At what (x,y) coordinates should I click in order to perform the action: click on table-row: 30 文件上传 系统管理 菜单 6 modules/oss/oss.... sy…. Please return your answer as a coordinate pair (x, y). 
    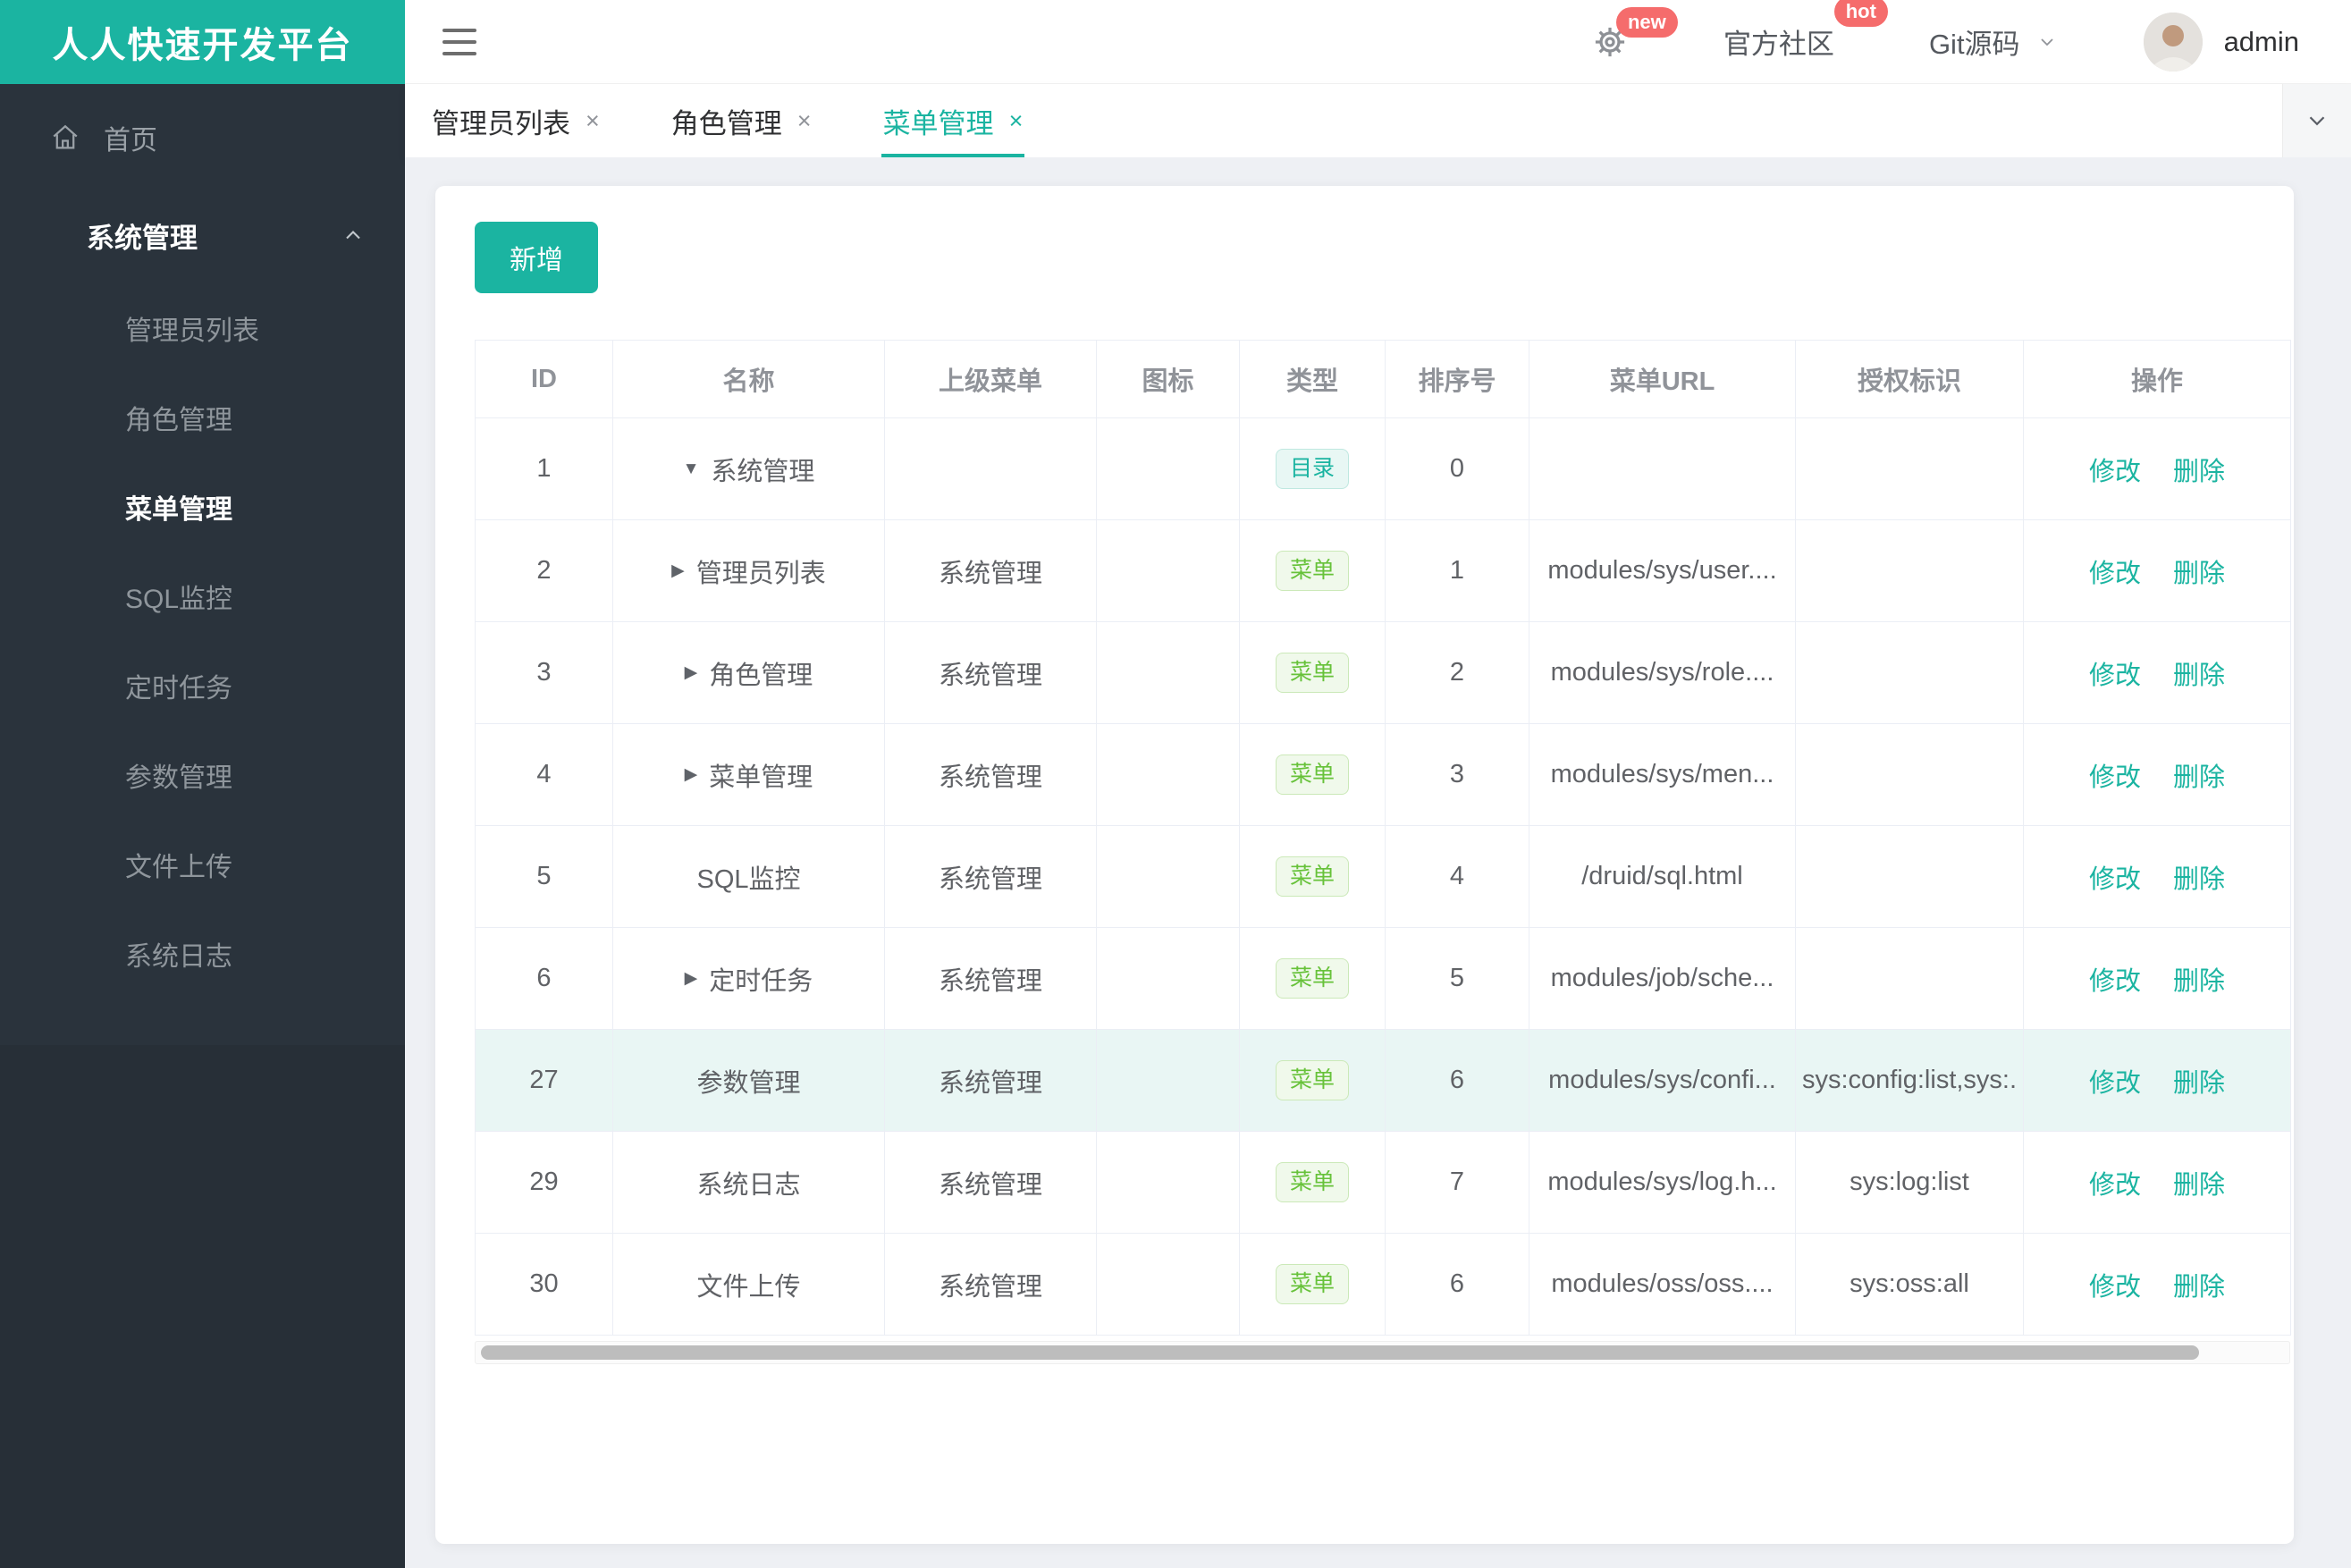
    Looking at the image, I should click on (1383, 1284).